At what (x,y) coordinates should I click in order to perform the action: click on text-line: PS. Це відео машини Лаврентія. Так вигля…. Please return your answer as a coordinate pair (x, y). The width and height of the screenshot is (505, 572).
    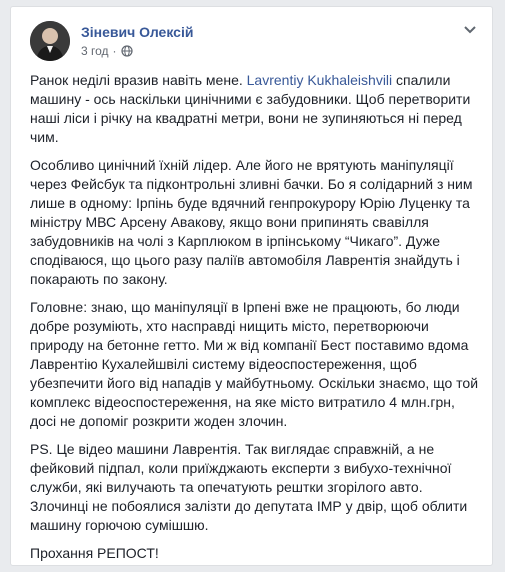
    Looking at the image, I should click on (232, 449).